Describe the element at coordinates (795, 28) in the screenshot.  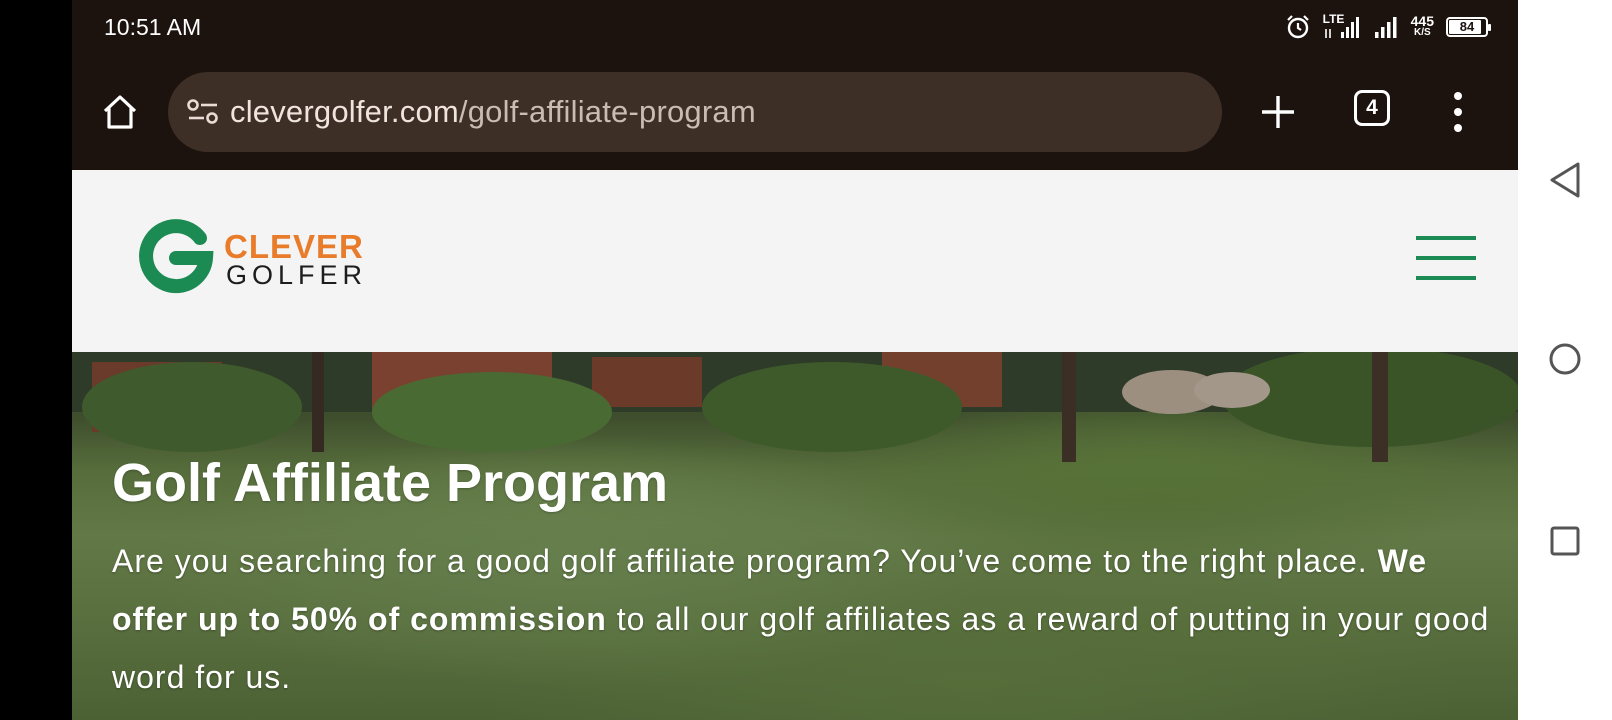
I see `status-bar: 10:51 AM LTE 445 K/S 84` at that location.